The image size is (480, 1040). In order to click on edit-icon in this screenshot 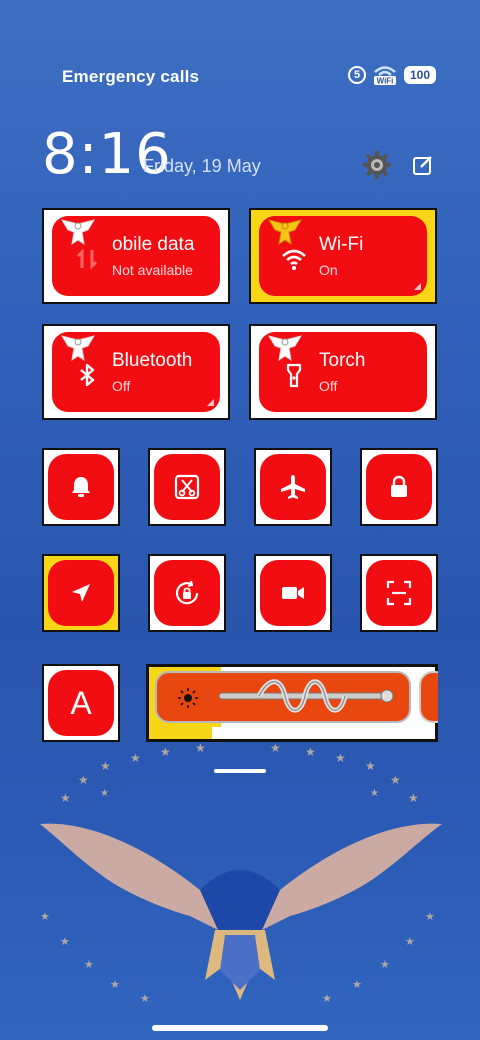, I will do `click(422, 165)`.